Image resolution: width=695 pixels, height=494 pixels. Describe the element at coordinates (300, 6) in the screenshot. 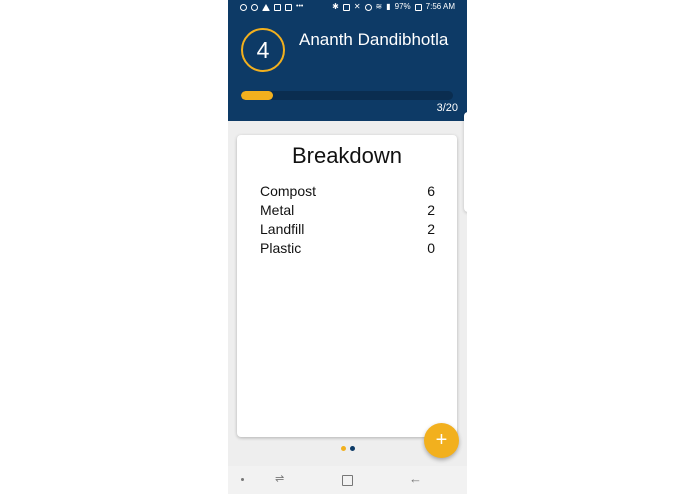

I see `more-notifications-icon: •••` at that location.